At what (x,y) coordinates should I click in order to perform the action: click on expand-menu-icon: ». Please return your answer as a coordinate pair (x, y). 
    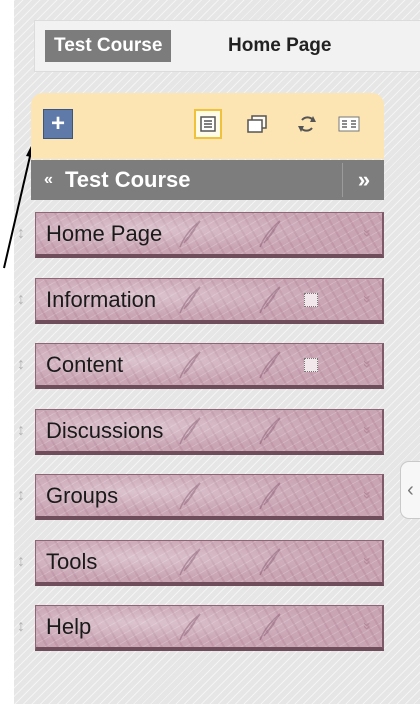
    Looking at the image, I should click on (364, 180).